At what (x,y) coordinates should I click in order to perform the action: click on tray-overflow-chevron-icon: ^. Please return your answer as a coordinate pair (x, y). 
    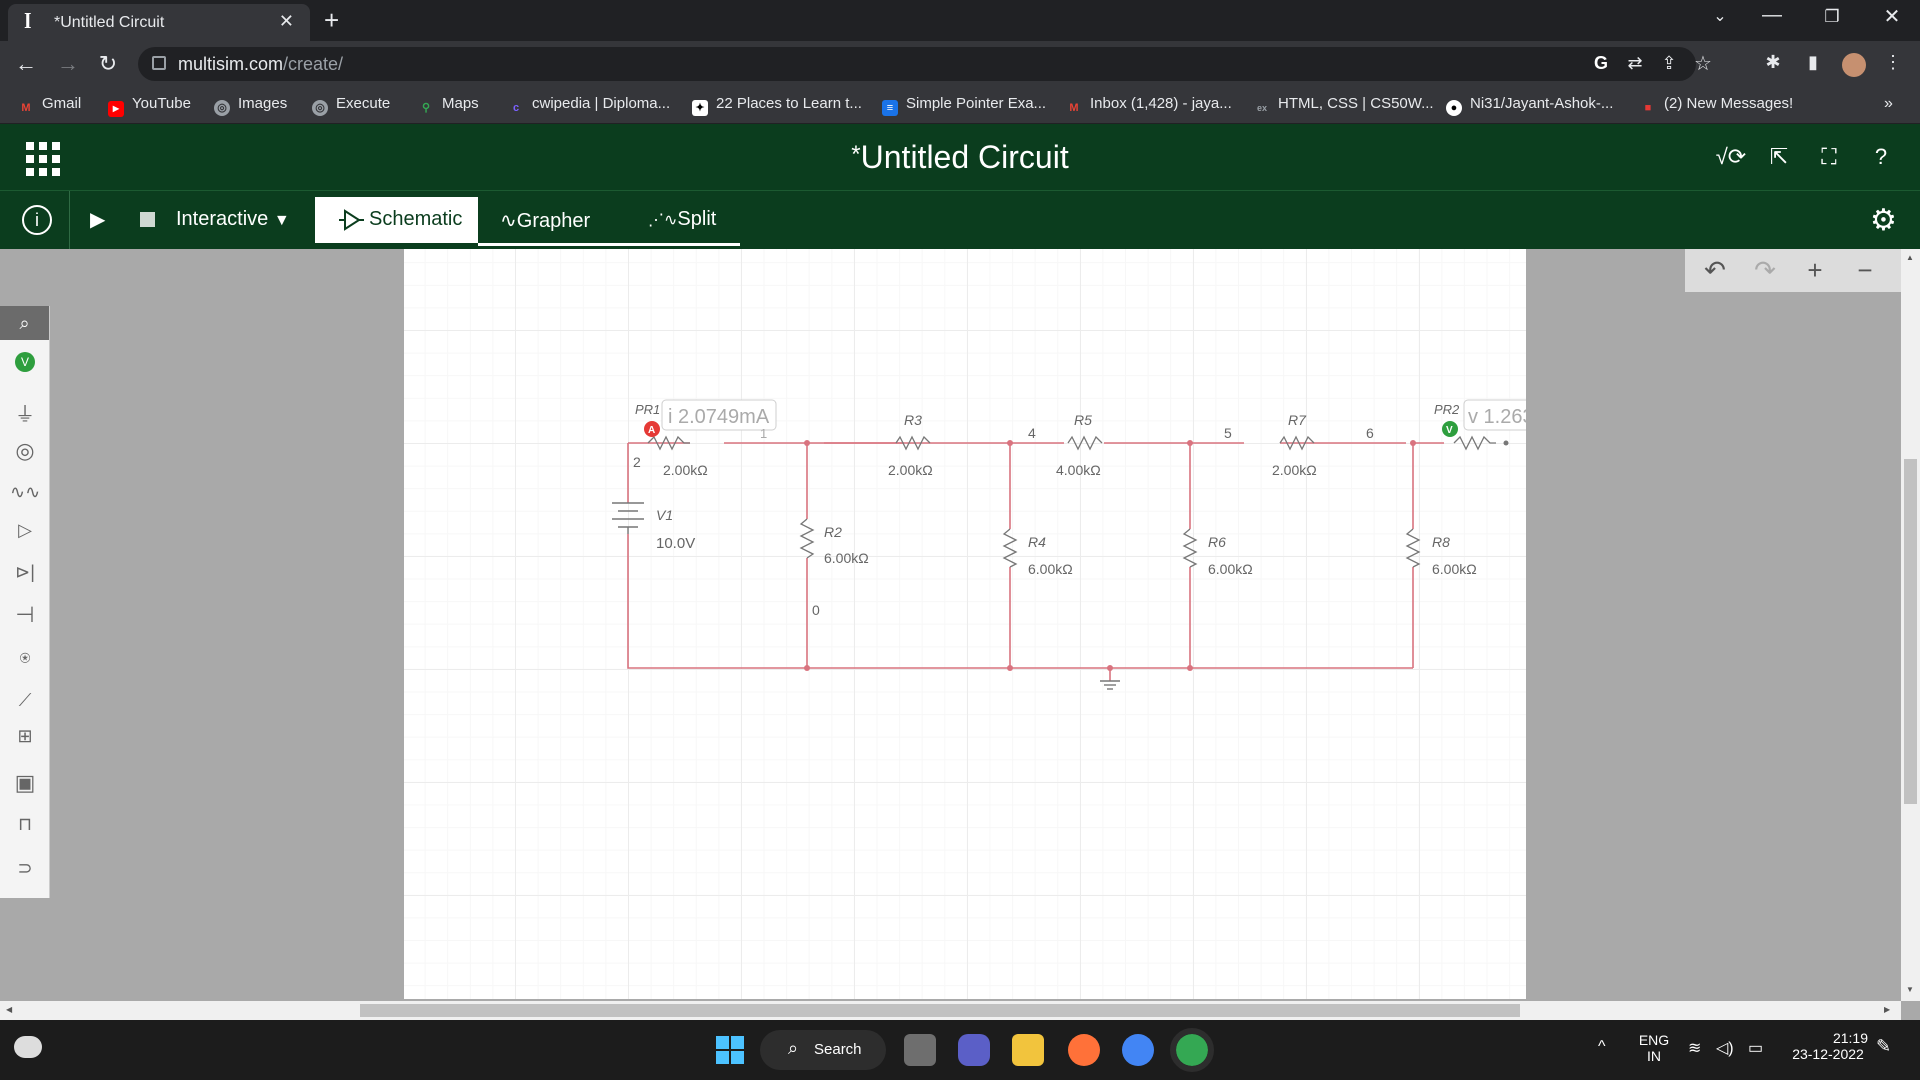
    Looking at the image, I should click on (1602, 1047).